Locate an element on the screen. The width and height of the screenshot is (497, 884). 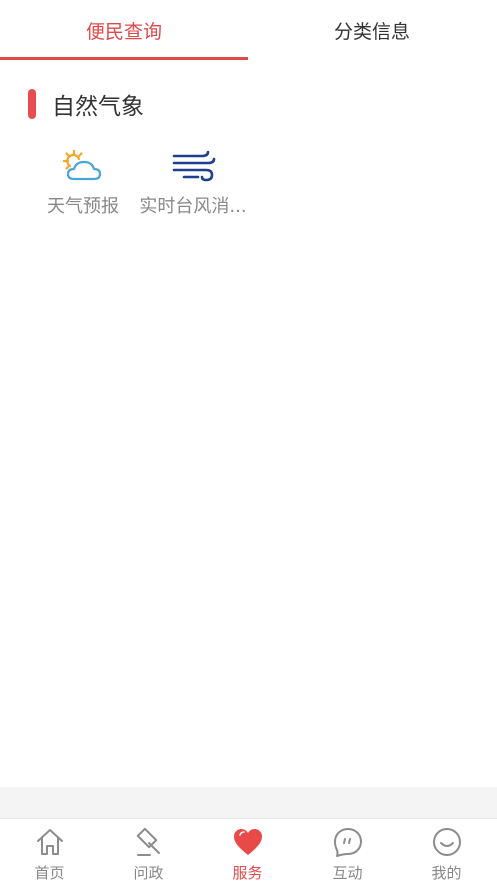
nav-item-mine: 我的 is located at coordinates (446, 851).